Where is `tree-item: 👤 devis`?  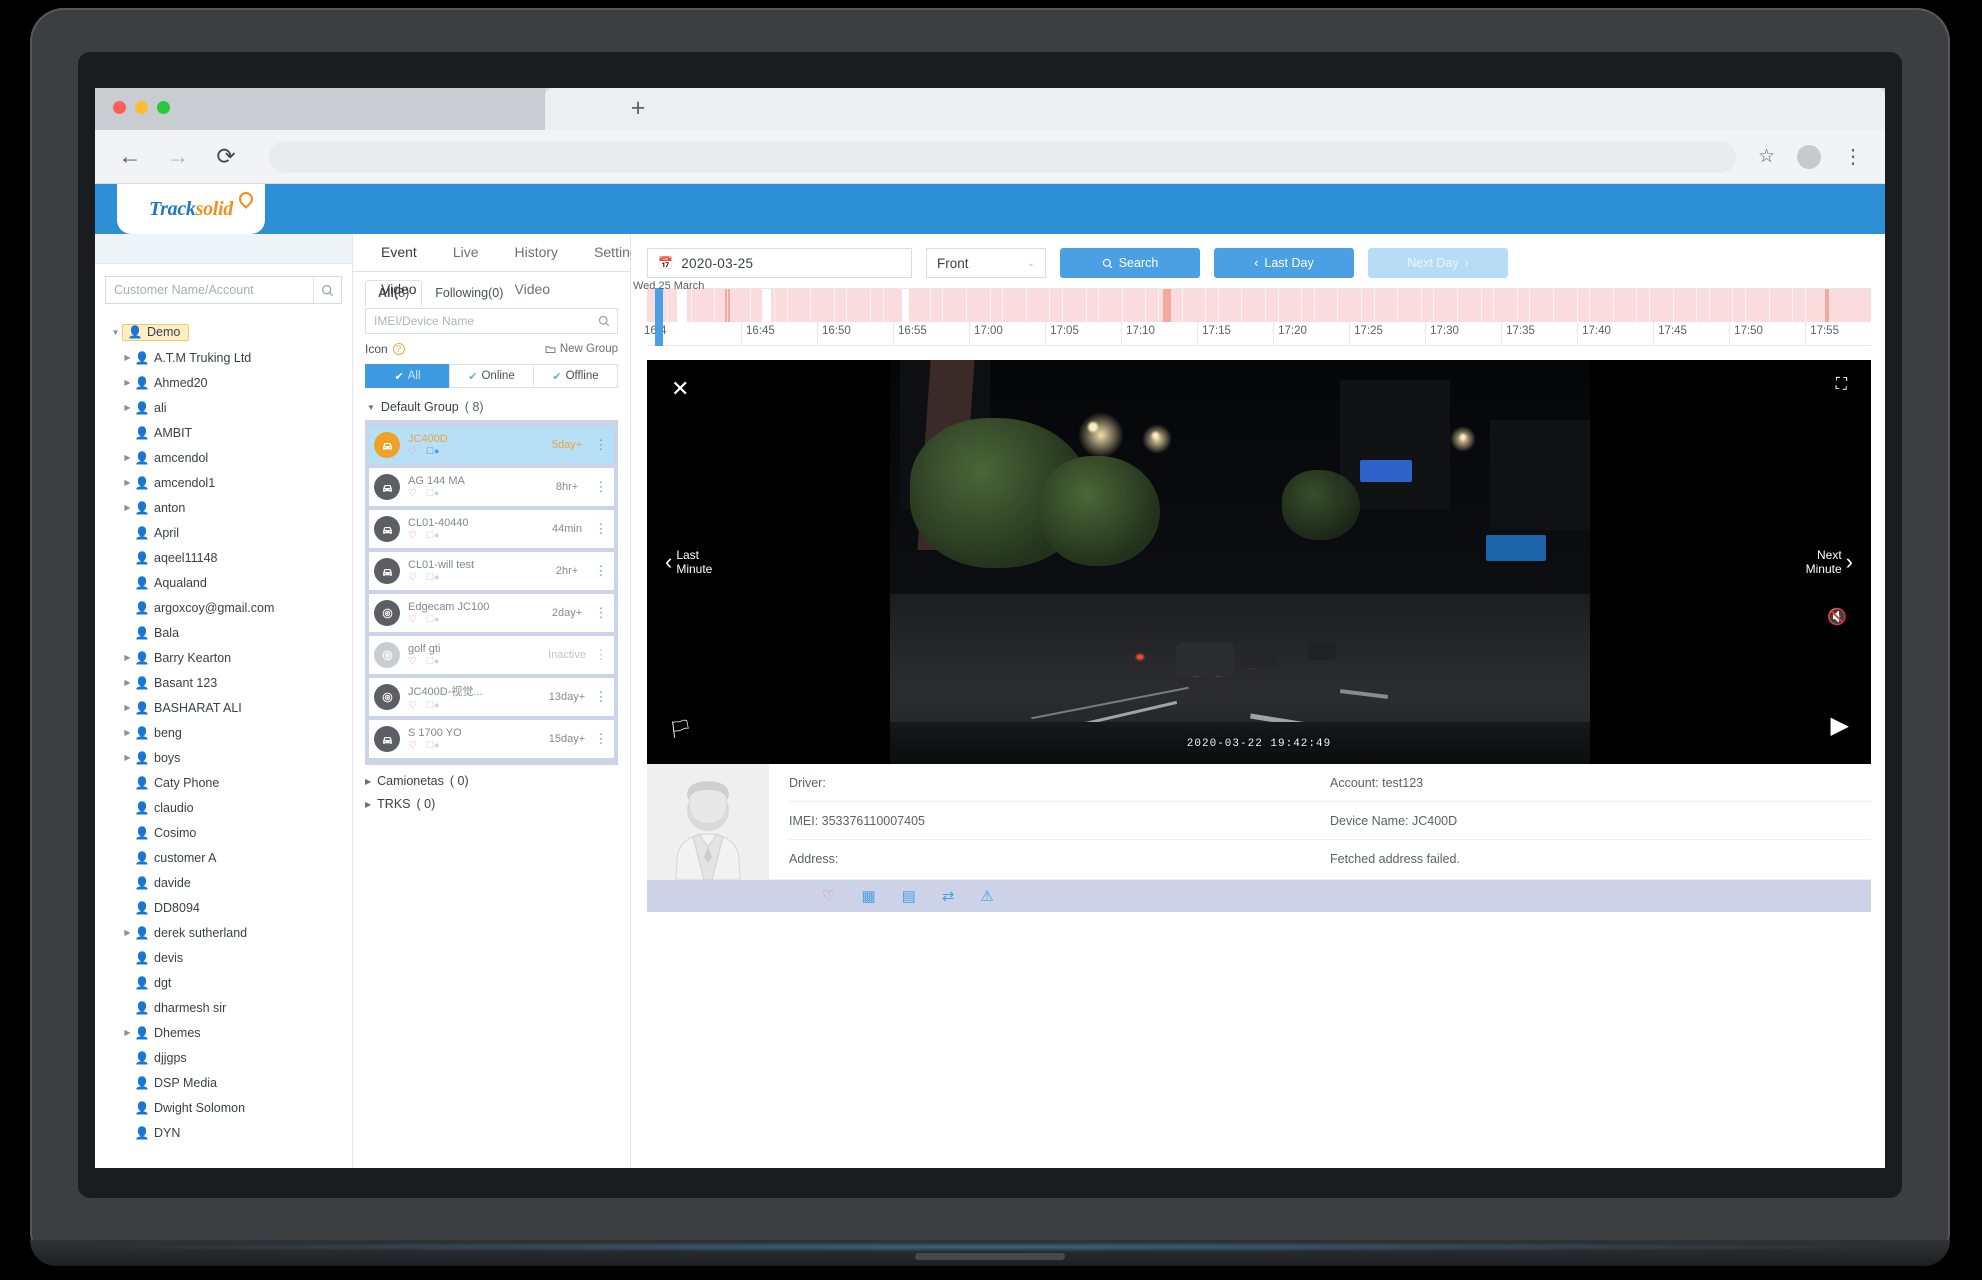
tree-item: 👤 devis is located at coordinates (223, 957).